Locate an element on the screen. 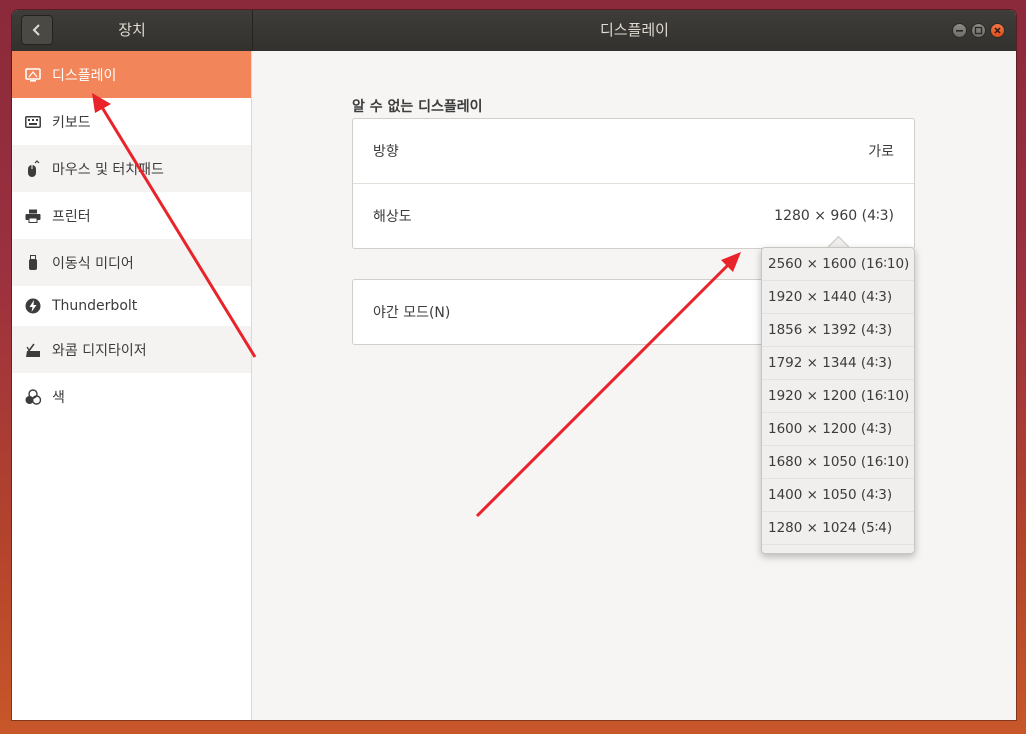  maximize-button is located at coordinates (978, 30).